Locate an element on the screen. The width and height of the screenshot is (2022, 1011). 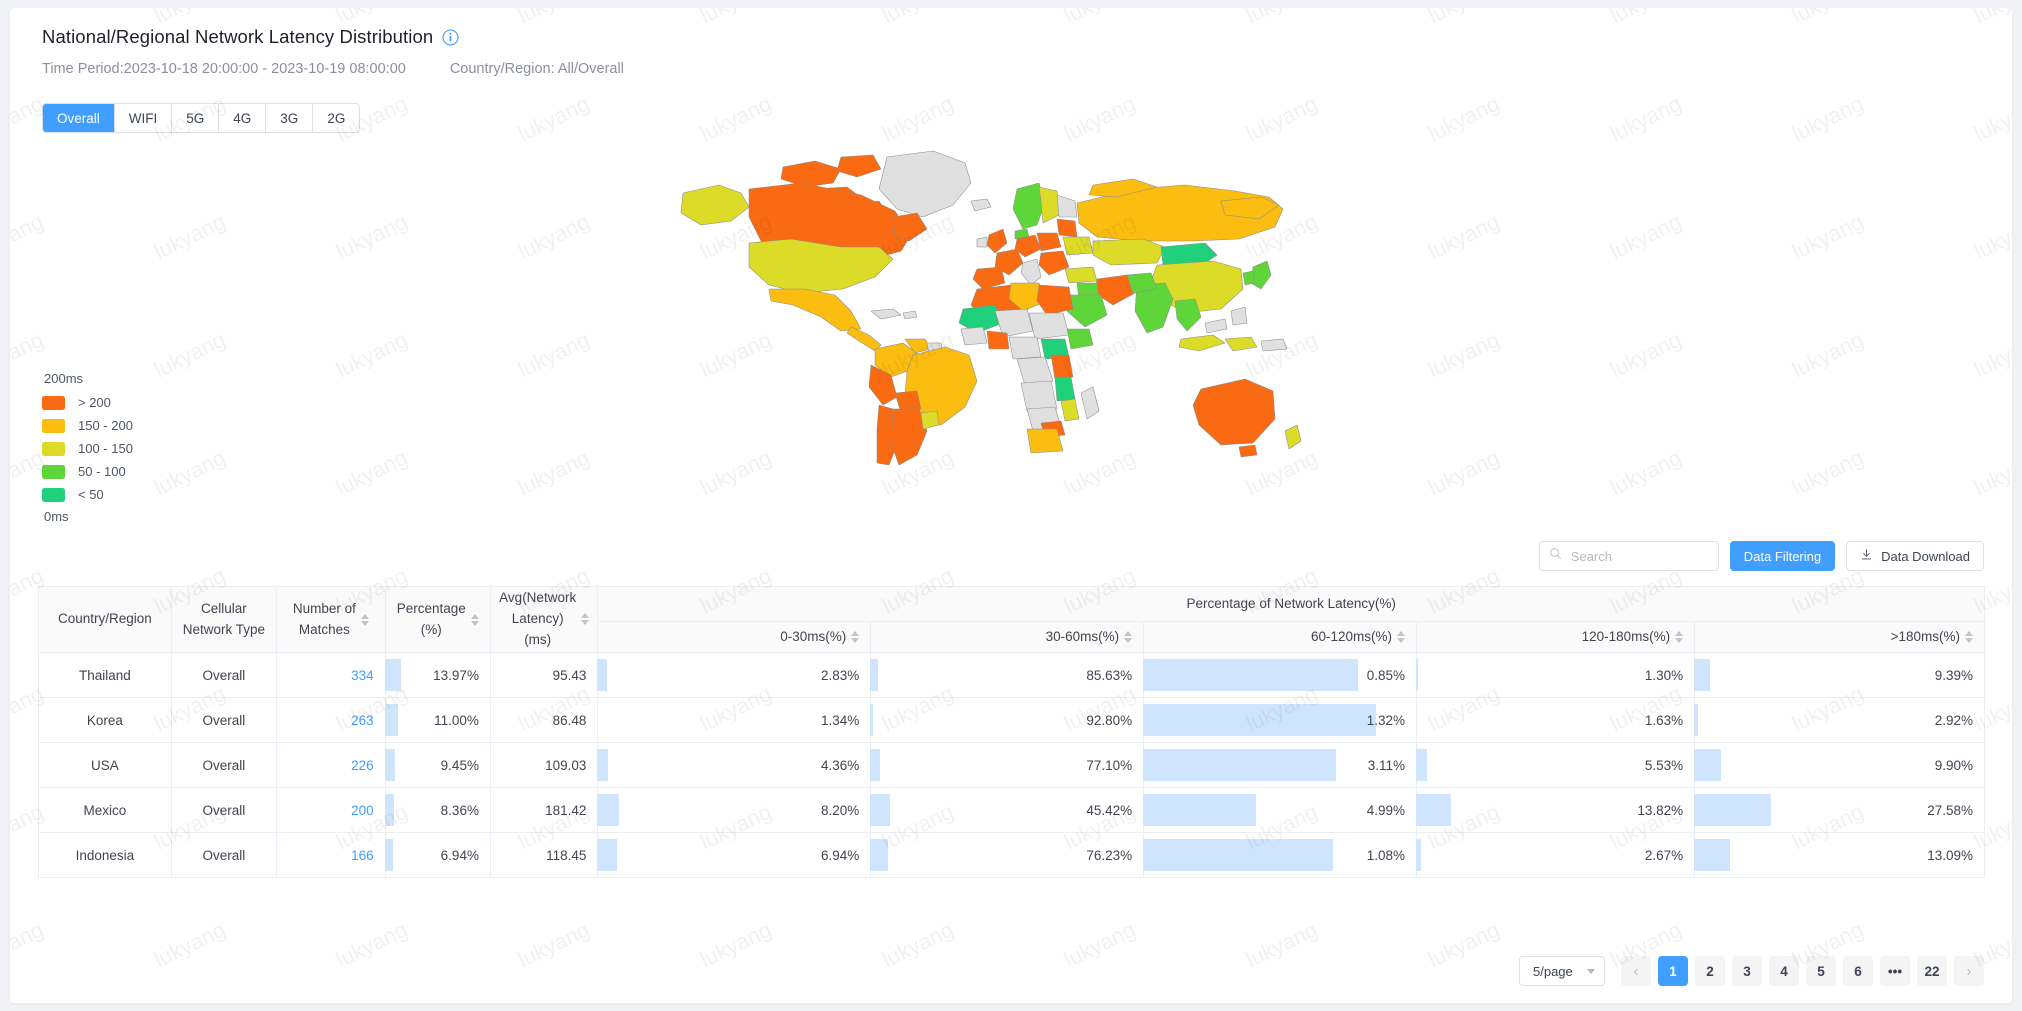
tab-4g: 4G is located at coordinates (243, 118).